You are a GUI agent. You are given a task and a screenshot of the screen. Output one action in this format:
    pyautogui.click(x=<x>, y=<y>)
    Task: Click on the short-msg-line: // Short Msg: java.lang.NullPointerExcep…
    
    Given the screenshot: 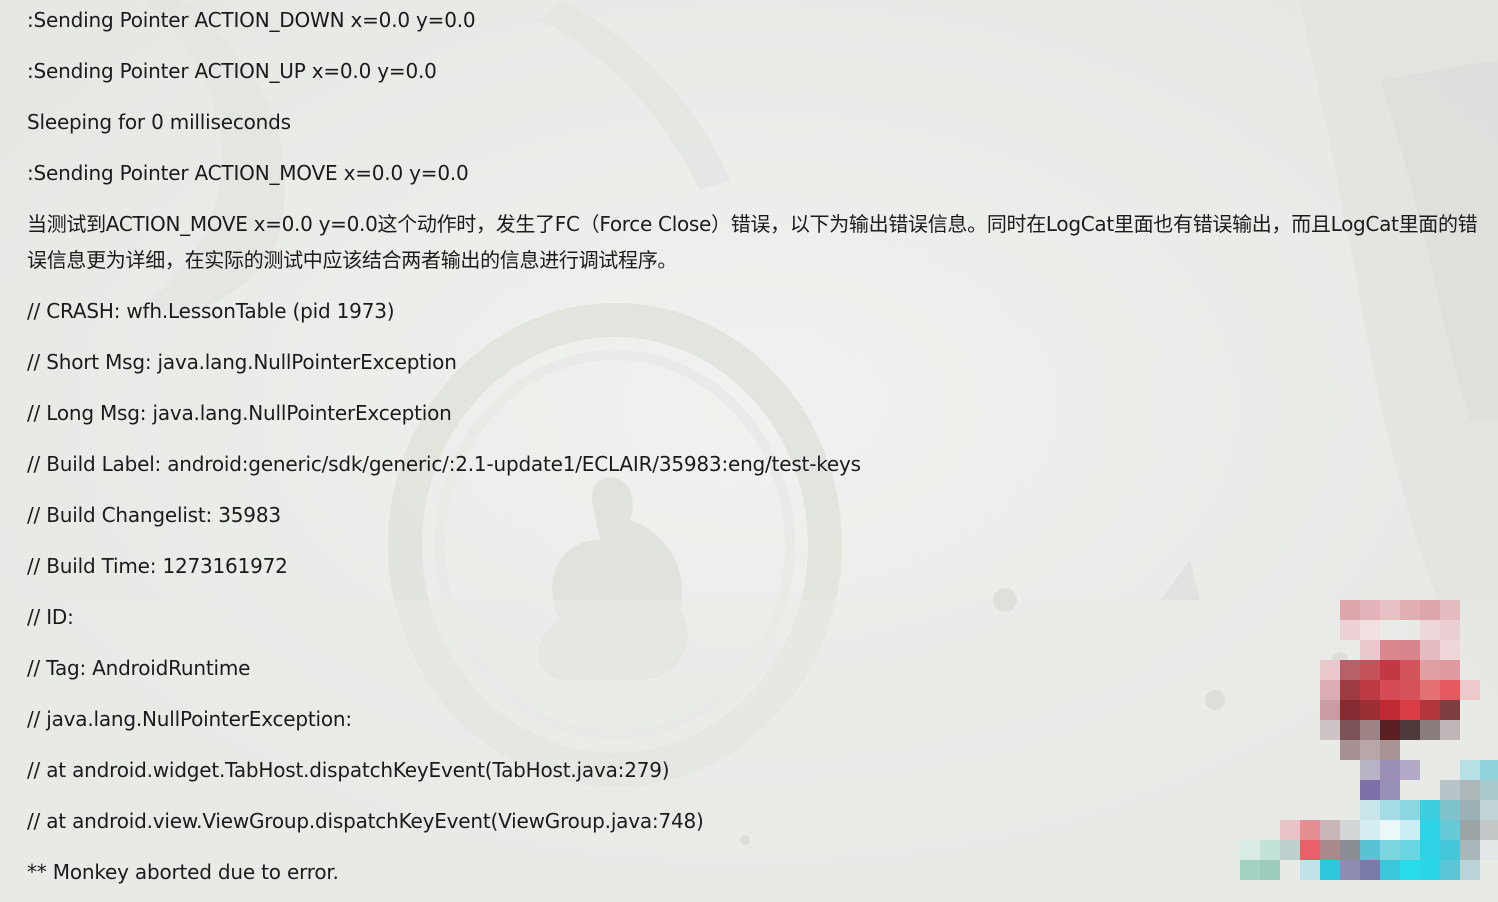 What is the action you would take?
    pyautogui.click(x=242, y=362)
    